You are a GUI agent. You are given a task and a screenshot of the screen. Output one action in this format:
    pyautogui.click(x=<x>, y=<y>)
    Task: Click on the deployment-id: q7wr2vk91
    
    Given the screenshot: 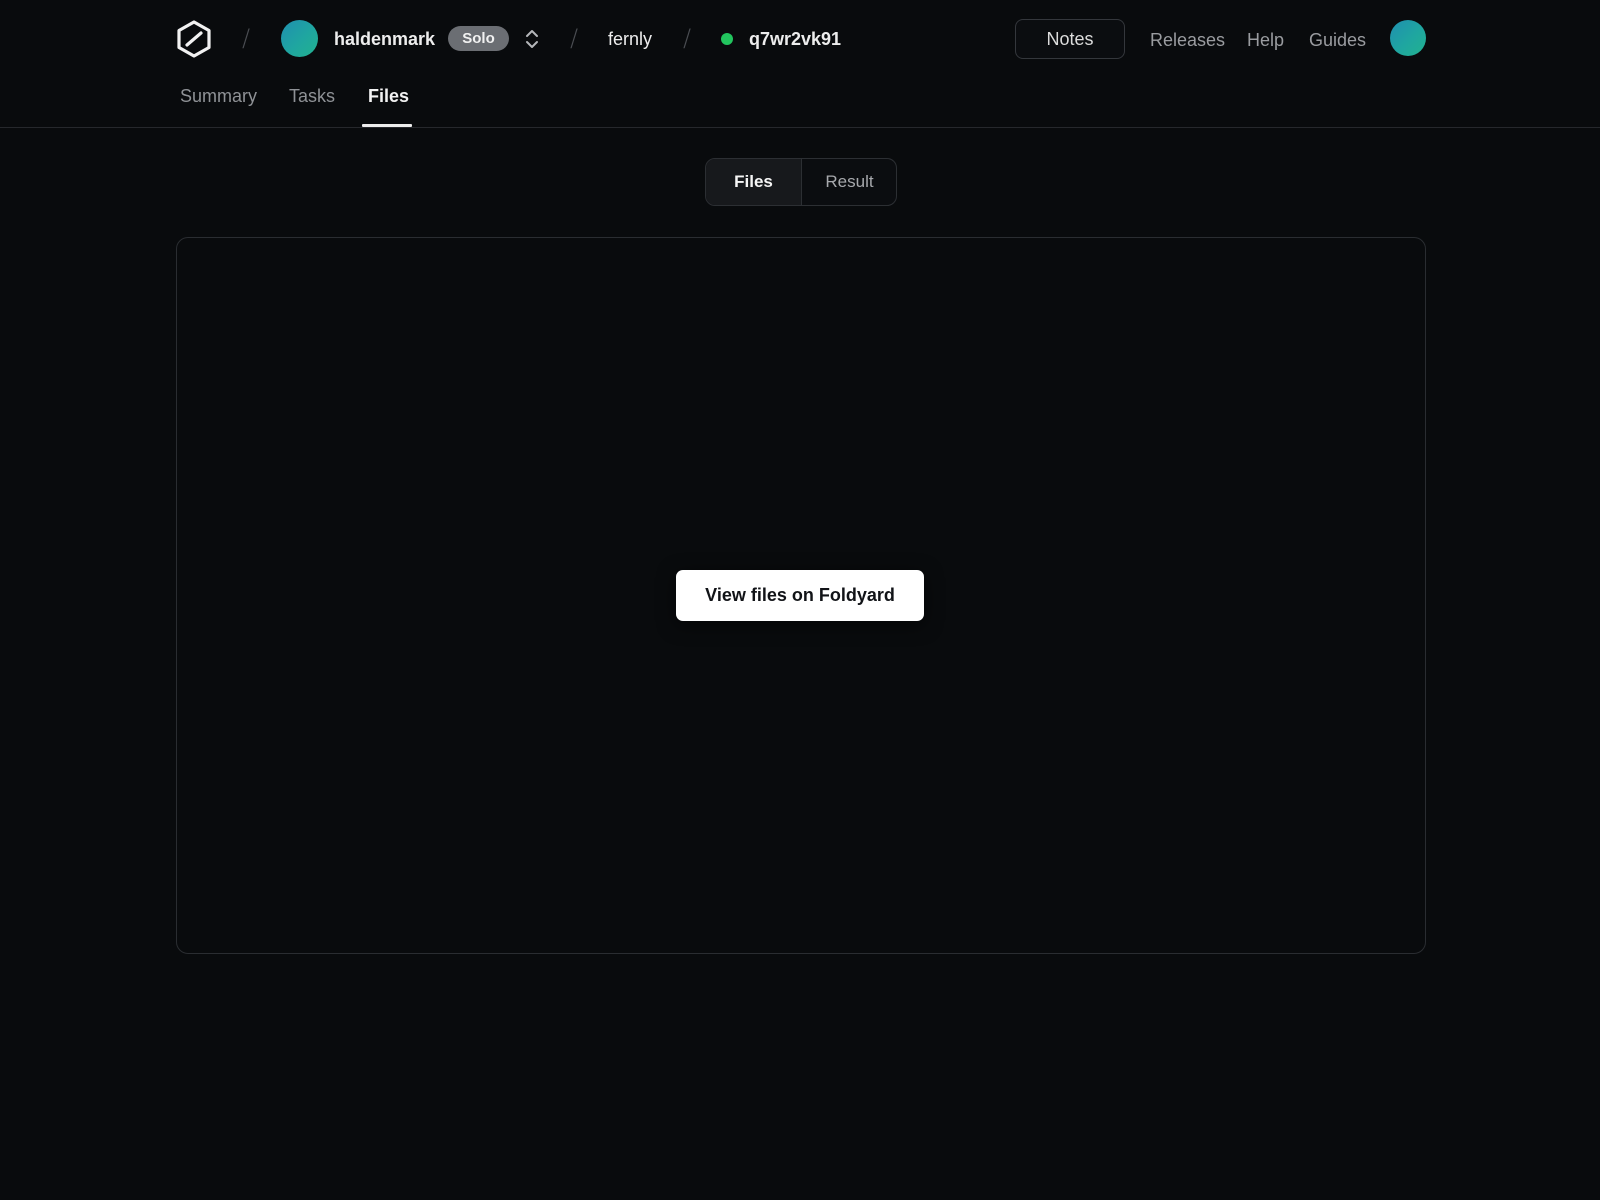 What is the action you would take?
    pyautogui.click(x=795, y=39)
    